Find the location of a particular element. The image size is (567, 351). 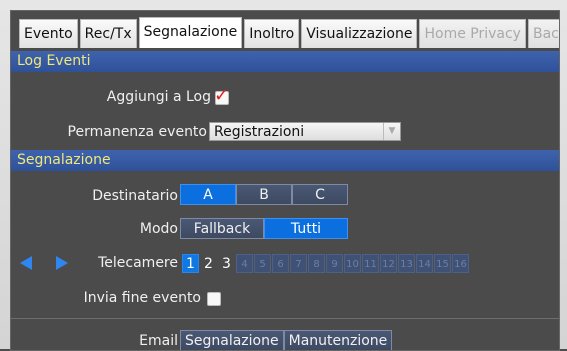

camera-8-button: 8 is located at coordinates (316, 263).